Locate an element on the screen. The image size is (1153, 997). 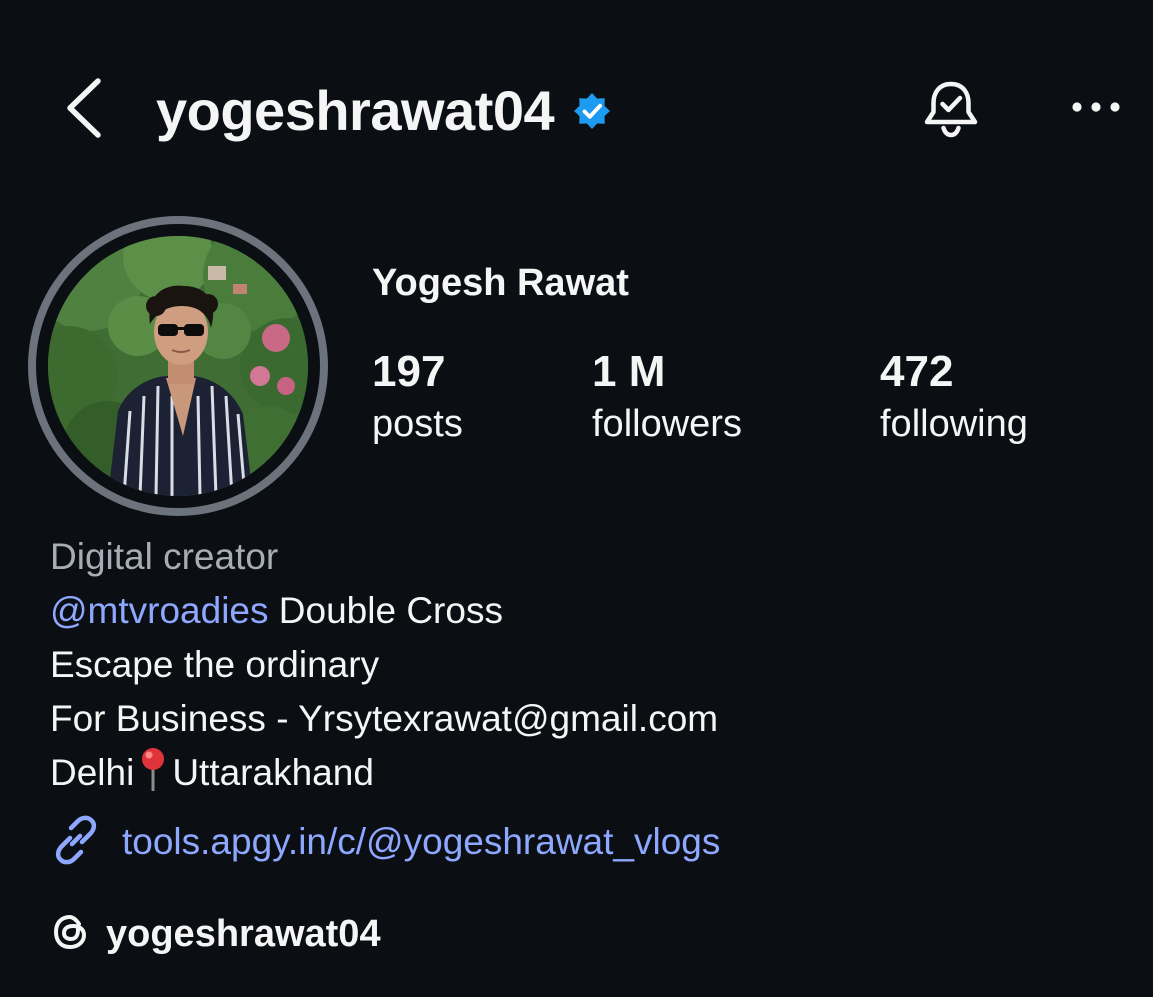
bio-line-1-text: Double Cross is located at coordinates (385, 610).